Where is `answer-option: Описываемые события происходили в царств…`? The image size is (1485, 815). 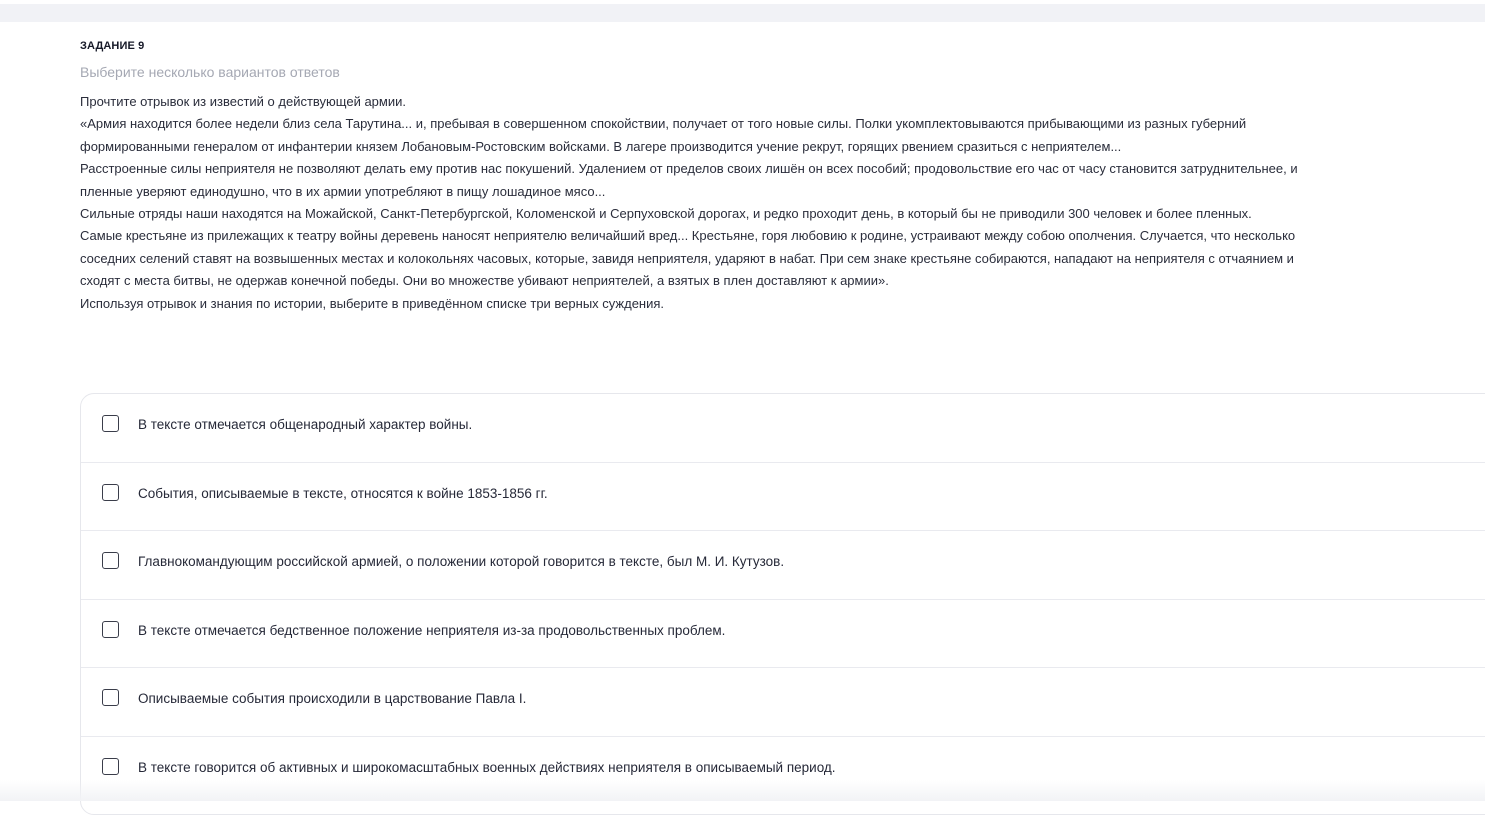
answer-option: Описываемые события происходили в царств… is located at coordinates (783, 702).